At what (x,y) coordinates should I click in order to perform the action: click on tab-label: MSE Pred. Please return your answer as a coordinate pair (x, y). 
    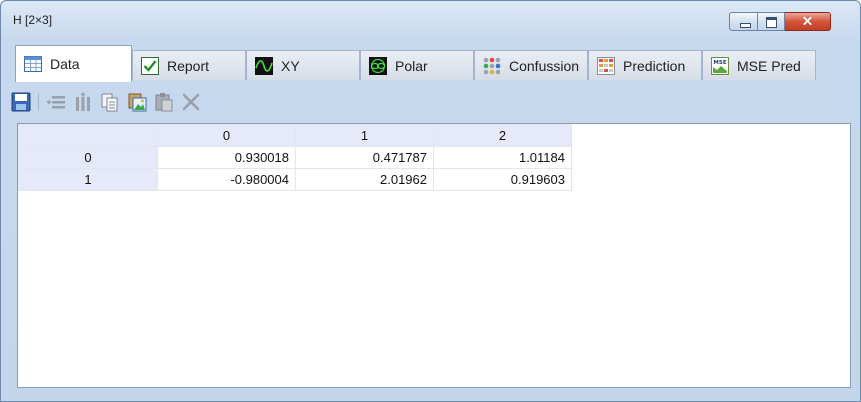
    Looking at the image, I should click on (769, 65).